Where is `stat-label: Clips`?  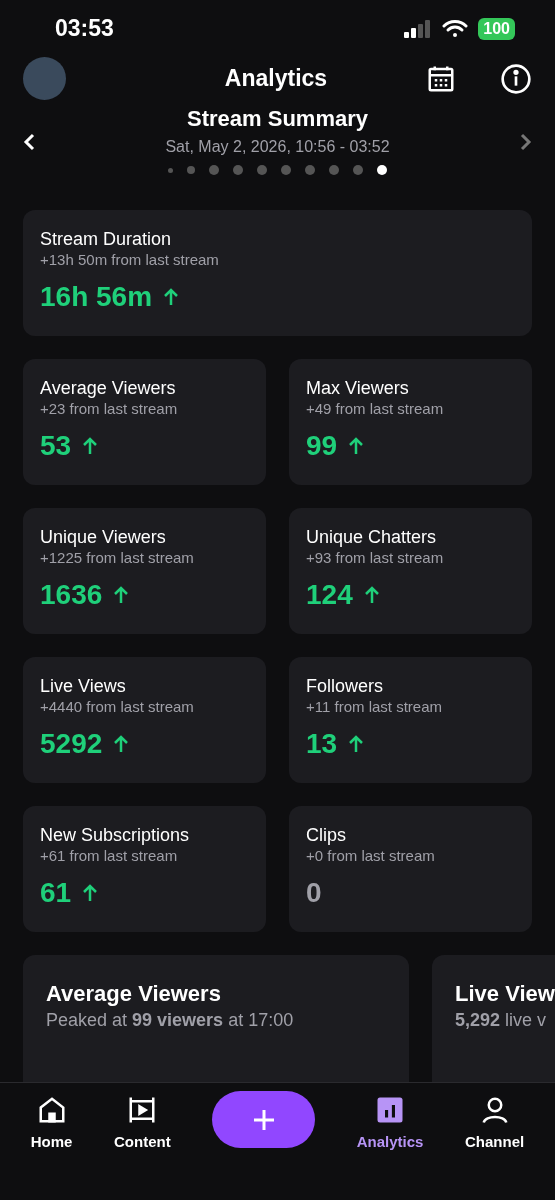 stat-label: Clips is located at coordinates (326, 835).